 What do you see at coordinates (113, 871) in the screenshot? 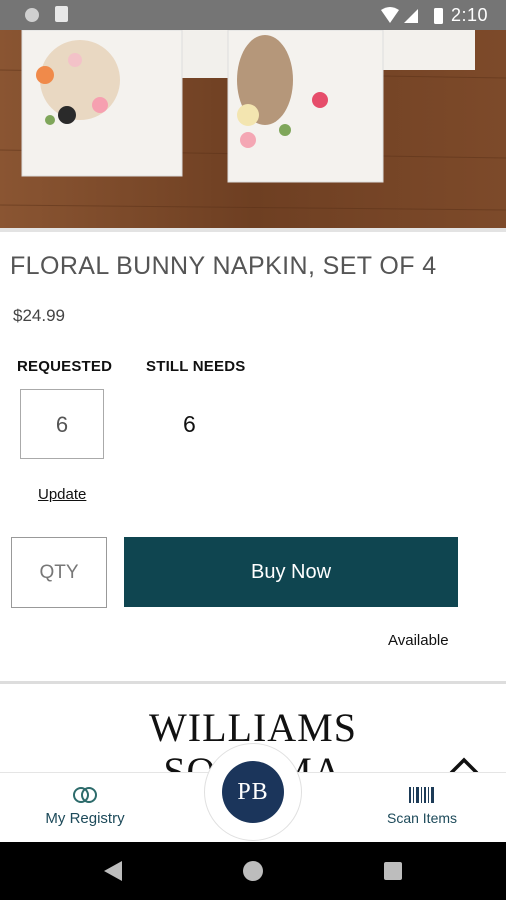
I see `back-icon` at bounding box center [113, 871].